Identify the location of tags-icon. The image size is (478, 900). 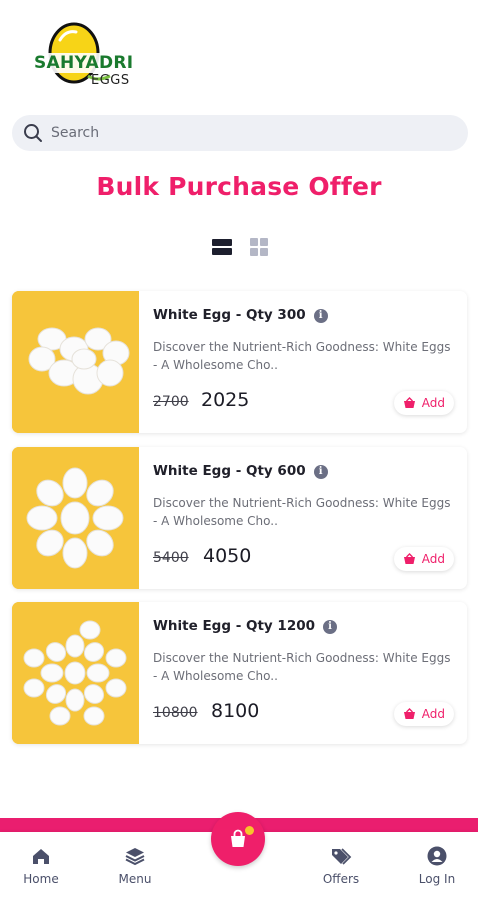
(342, 856).